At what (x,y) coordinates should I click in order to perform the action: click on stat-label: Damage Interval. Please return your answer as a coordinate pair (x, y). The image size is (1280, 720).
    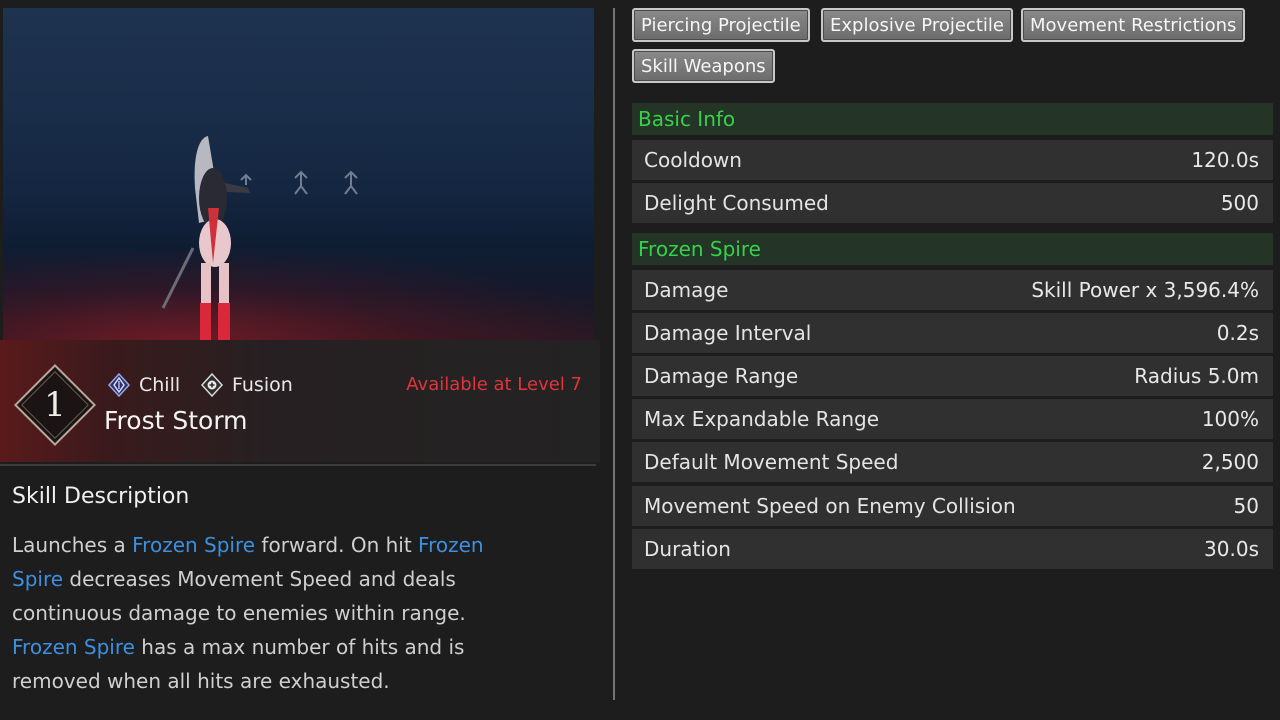
    Looking at the image, I should click on (728, 333).